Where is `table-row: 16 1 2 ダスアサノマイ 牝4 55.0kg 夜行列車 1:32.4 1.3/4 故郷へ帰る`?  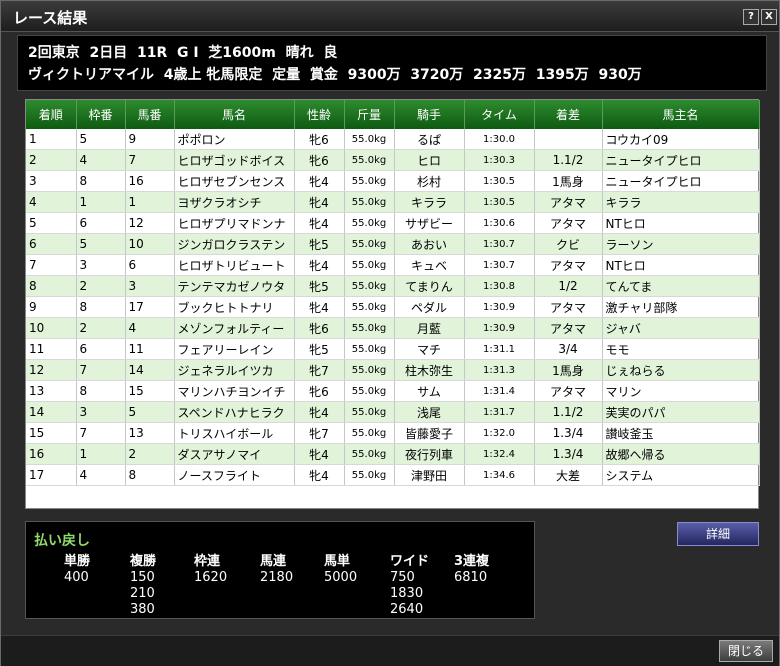
table-row: 16 1 2 ダスアサノマイ 牝4 55.0kg 夜行列車 1:32.4 1.3/4 故郷へ帰る is located at coordinates (393, 454).